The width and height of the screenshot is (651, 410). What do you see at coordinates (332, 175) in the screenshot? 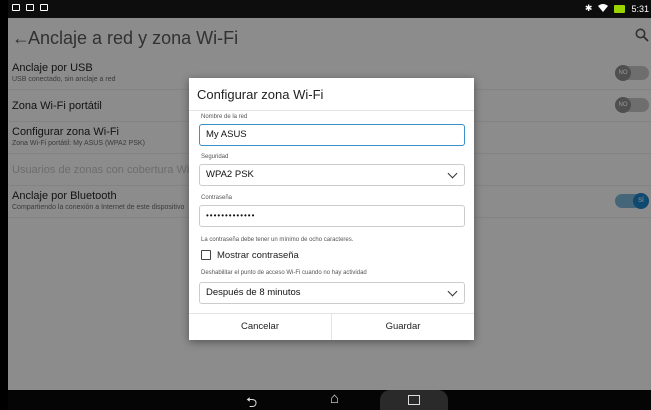
I see `security-select: WPA2 PSK` at bounding box center [332, 175].